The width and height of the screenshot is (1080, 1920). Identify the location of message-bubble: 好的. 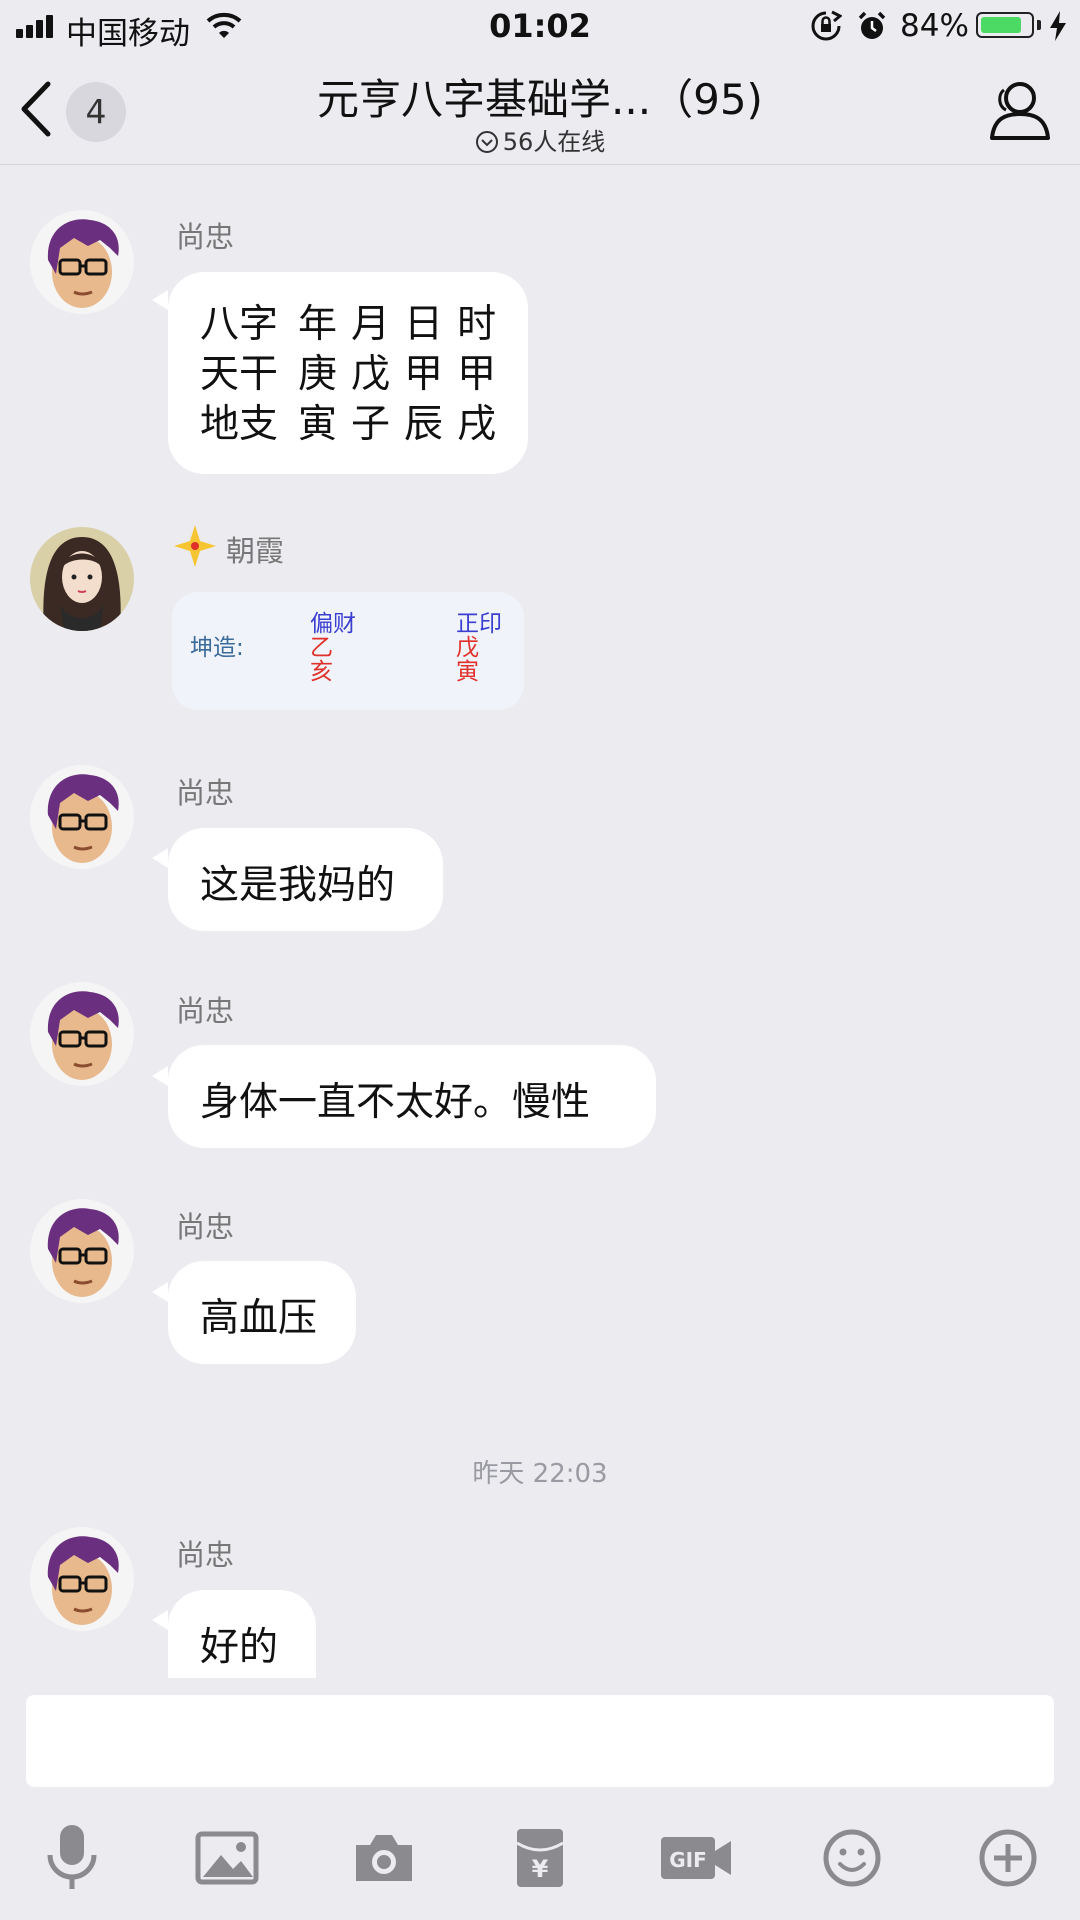
(242, 1634).